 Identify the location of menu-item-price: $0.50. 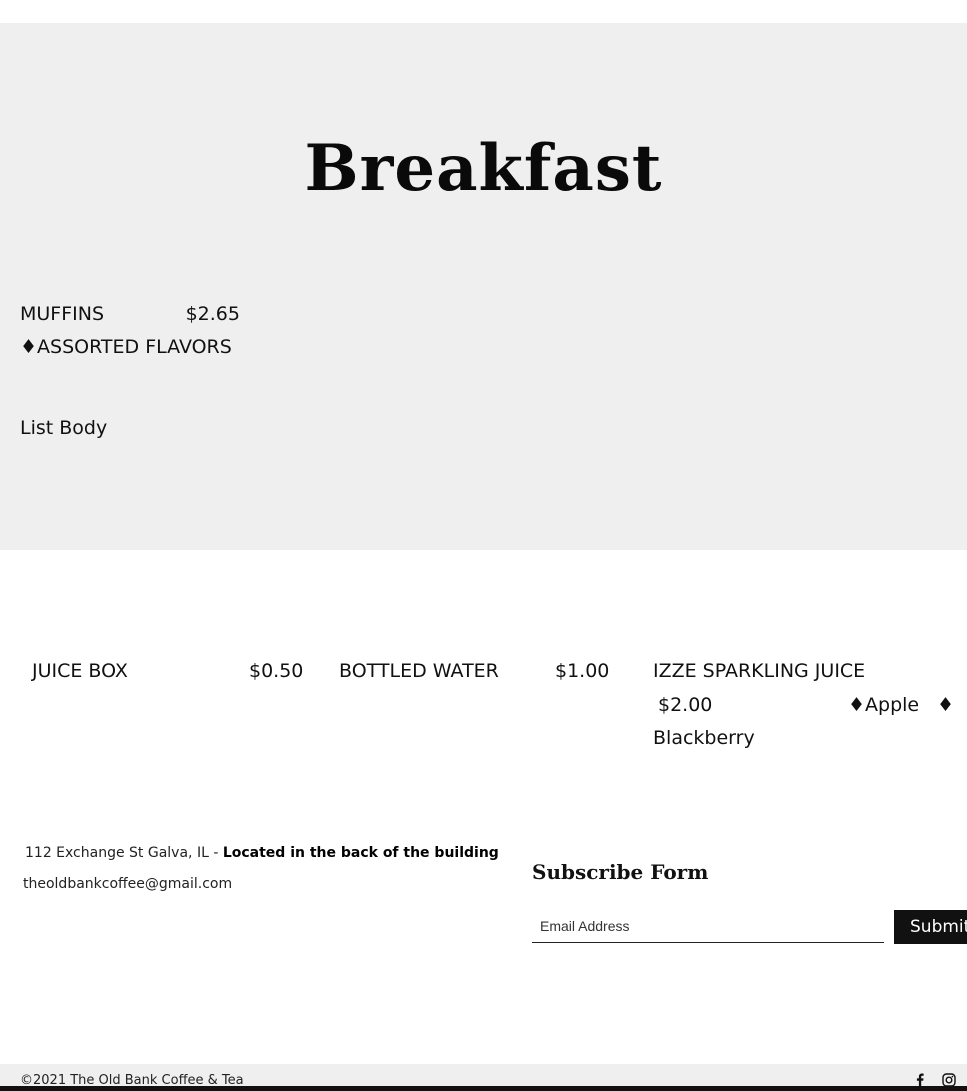
(276, 671).